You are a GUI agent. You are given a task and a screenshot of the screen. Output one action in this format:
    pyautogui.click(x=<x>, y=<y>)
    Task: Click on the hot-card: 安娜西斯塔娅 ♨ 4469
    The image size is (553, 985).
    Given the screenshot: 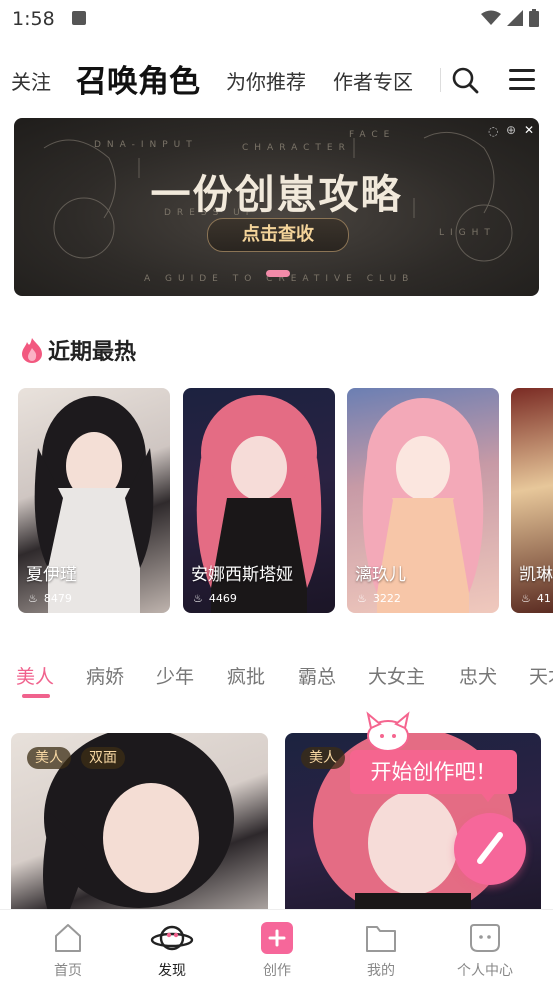 What is the action you would take?
    pyautogui.click(x=259, y=500)
    